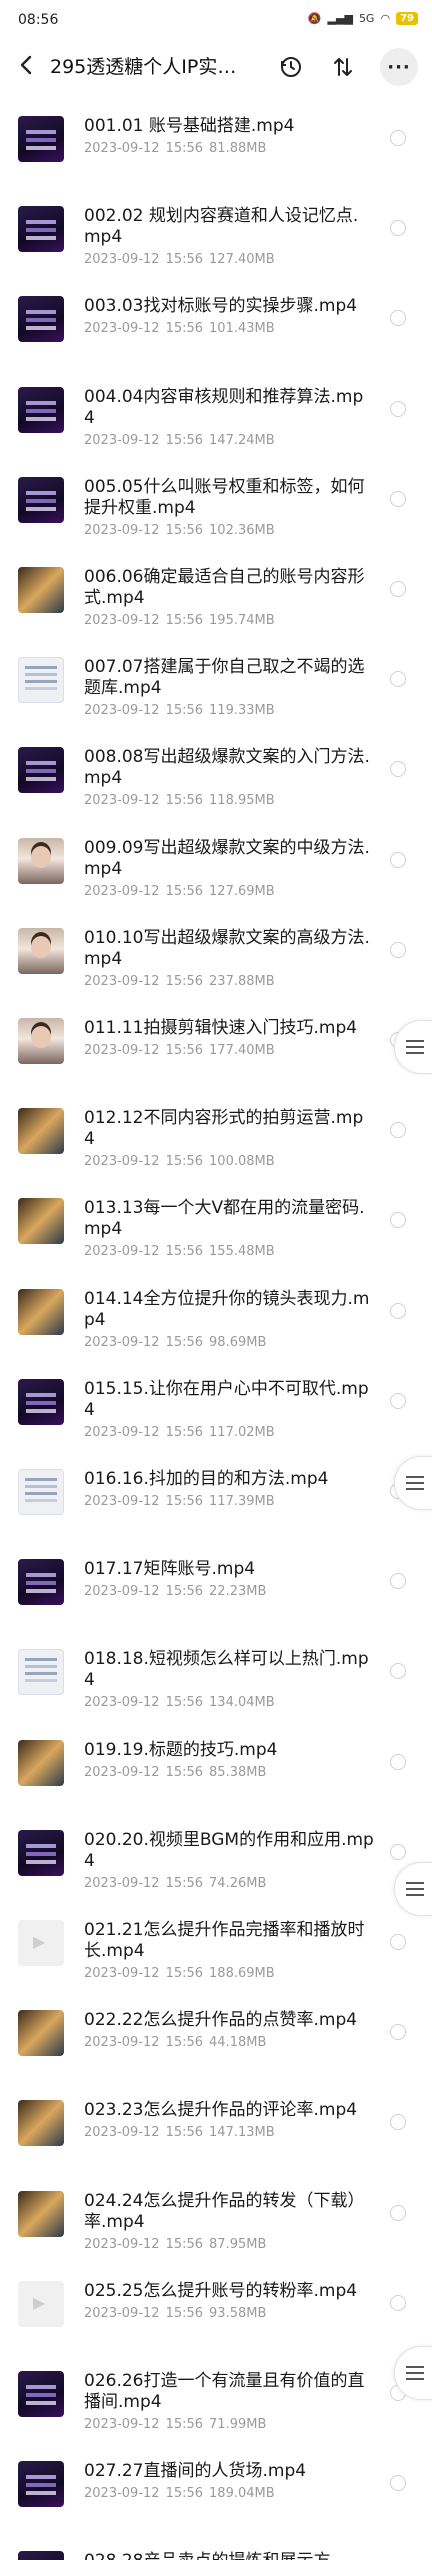  Describe the element at coordinates (29, 67) in the screenshot. I see `back-button` at that location.